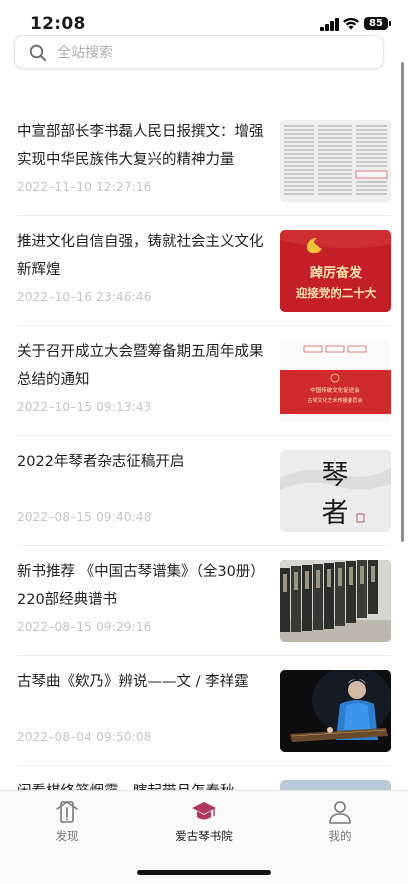 Image resolution: width=408 pixels, height=884 pixels. What do you see at coordinates (351, 23) in the screenshot?
I see `wifi-icon` at bounding box center [351, 23].